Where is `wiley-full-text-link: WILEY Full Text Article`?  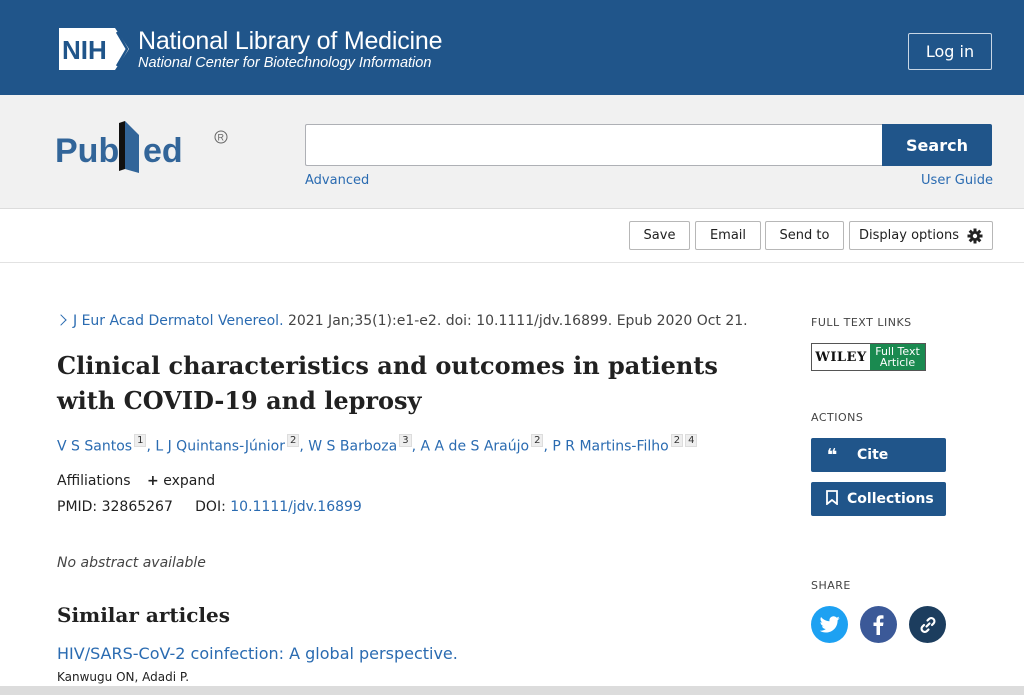 wiley-full-text-link: WILEY Full Text Article is located at coordinates (868, 357).